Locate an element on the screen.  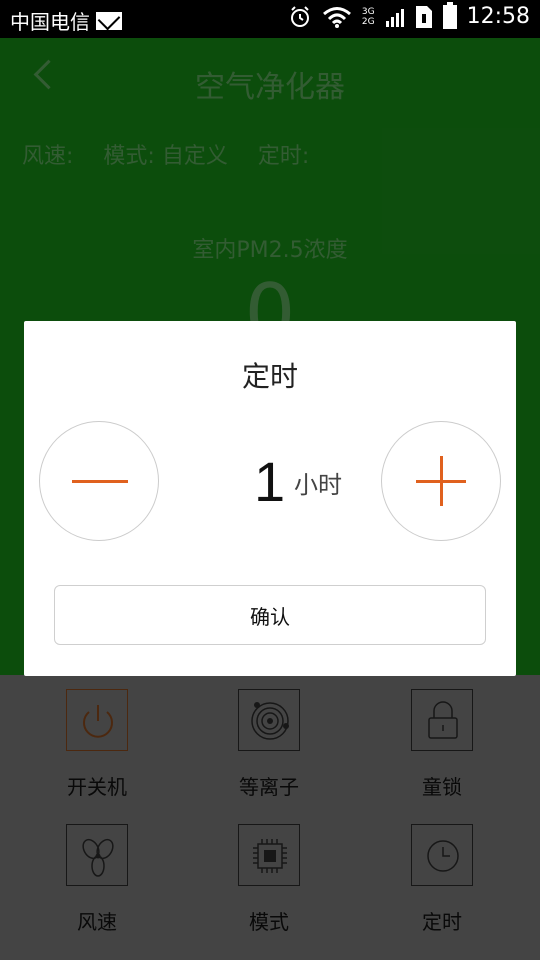
signal-icon is located at coordinates (394, 17).